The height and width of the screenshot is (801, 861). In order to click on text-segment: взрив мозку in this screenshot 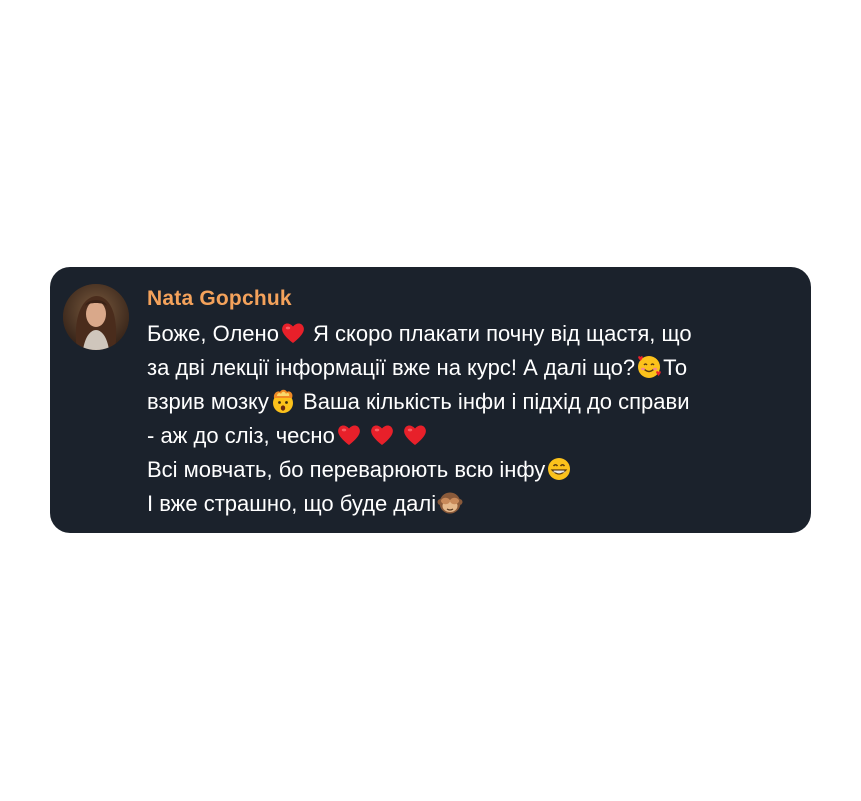, I will do `click(208, 401)`.